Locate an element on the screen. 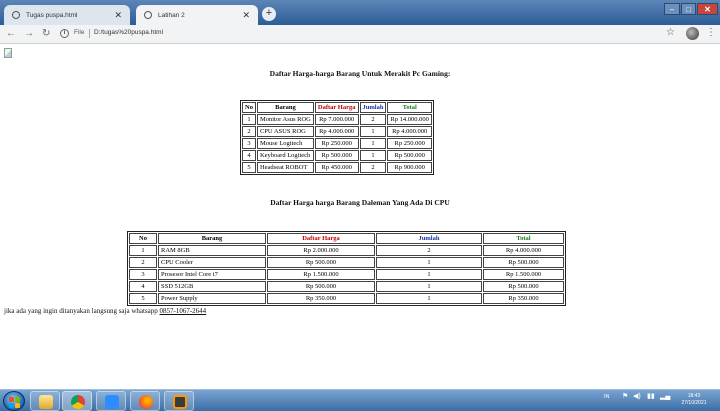  clock-date: 27/10/2021 is located at coordinates (694, 403).